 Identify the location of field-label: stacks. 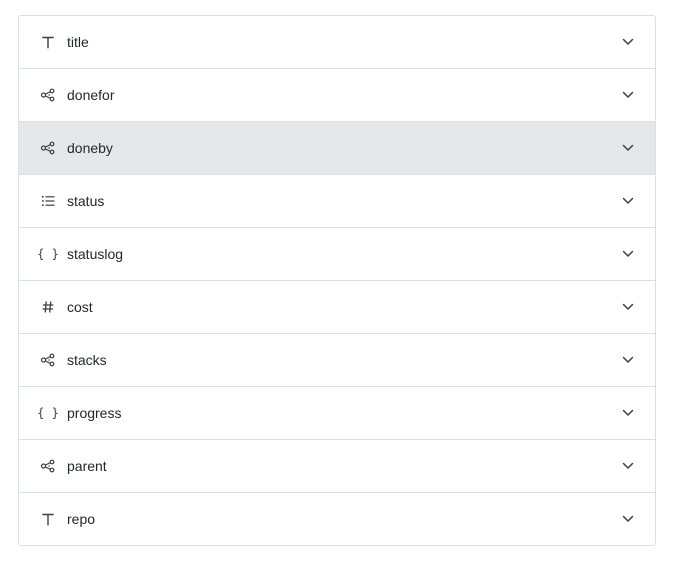
(87, 360).